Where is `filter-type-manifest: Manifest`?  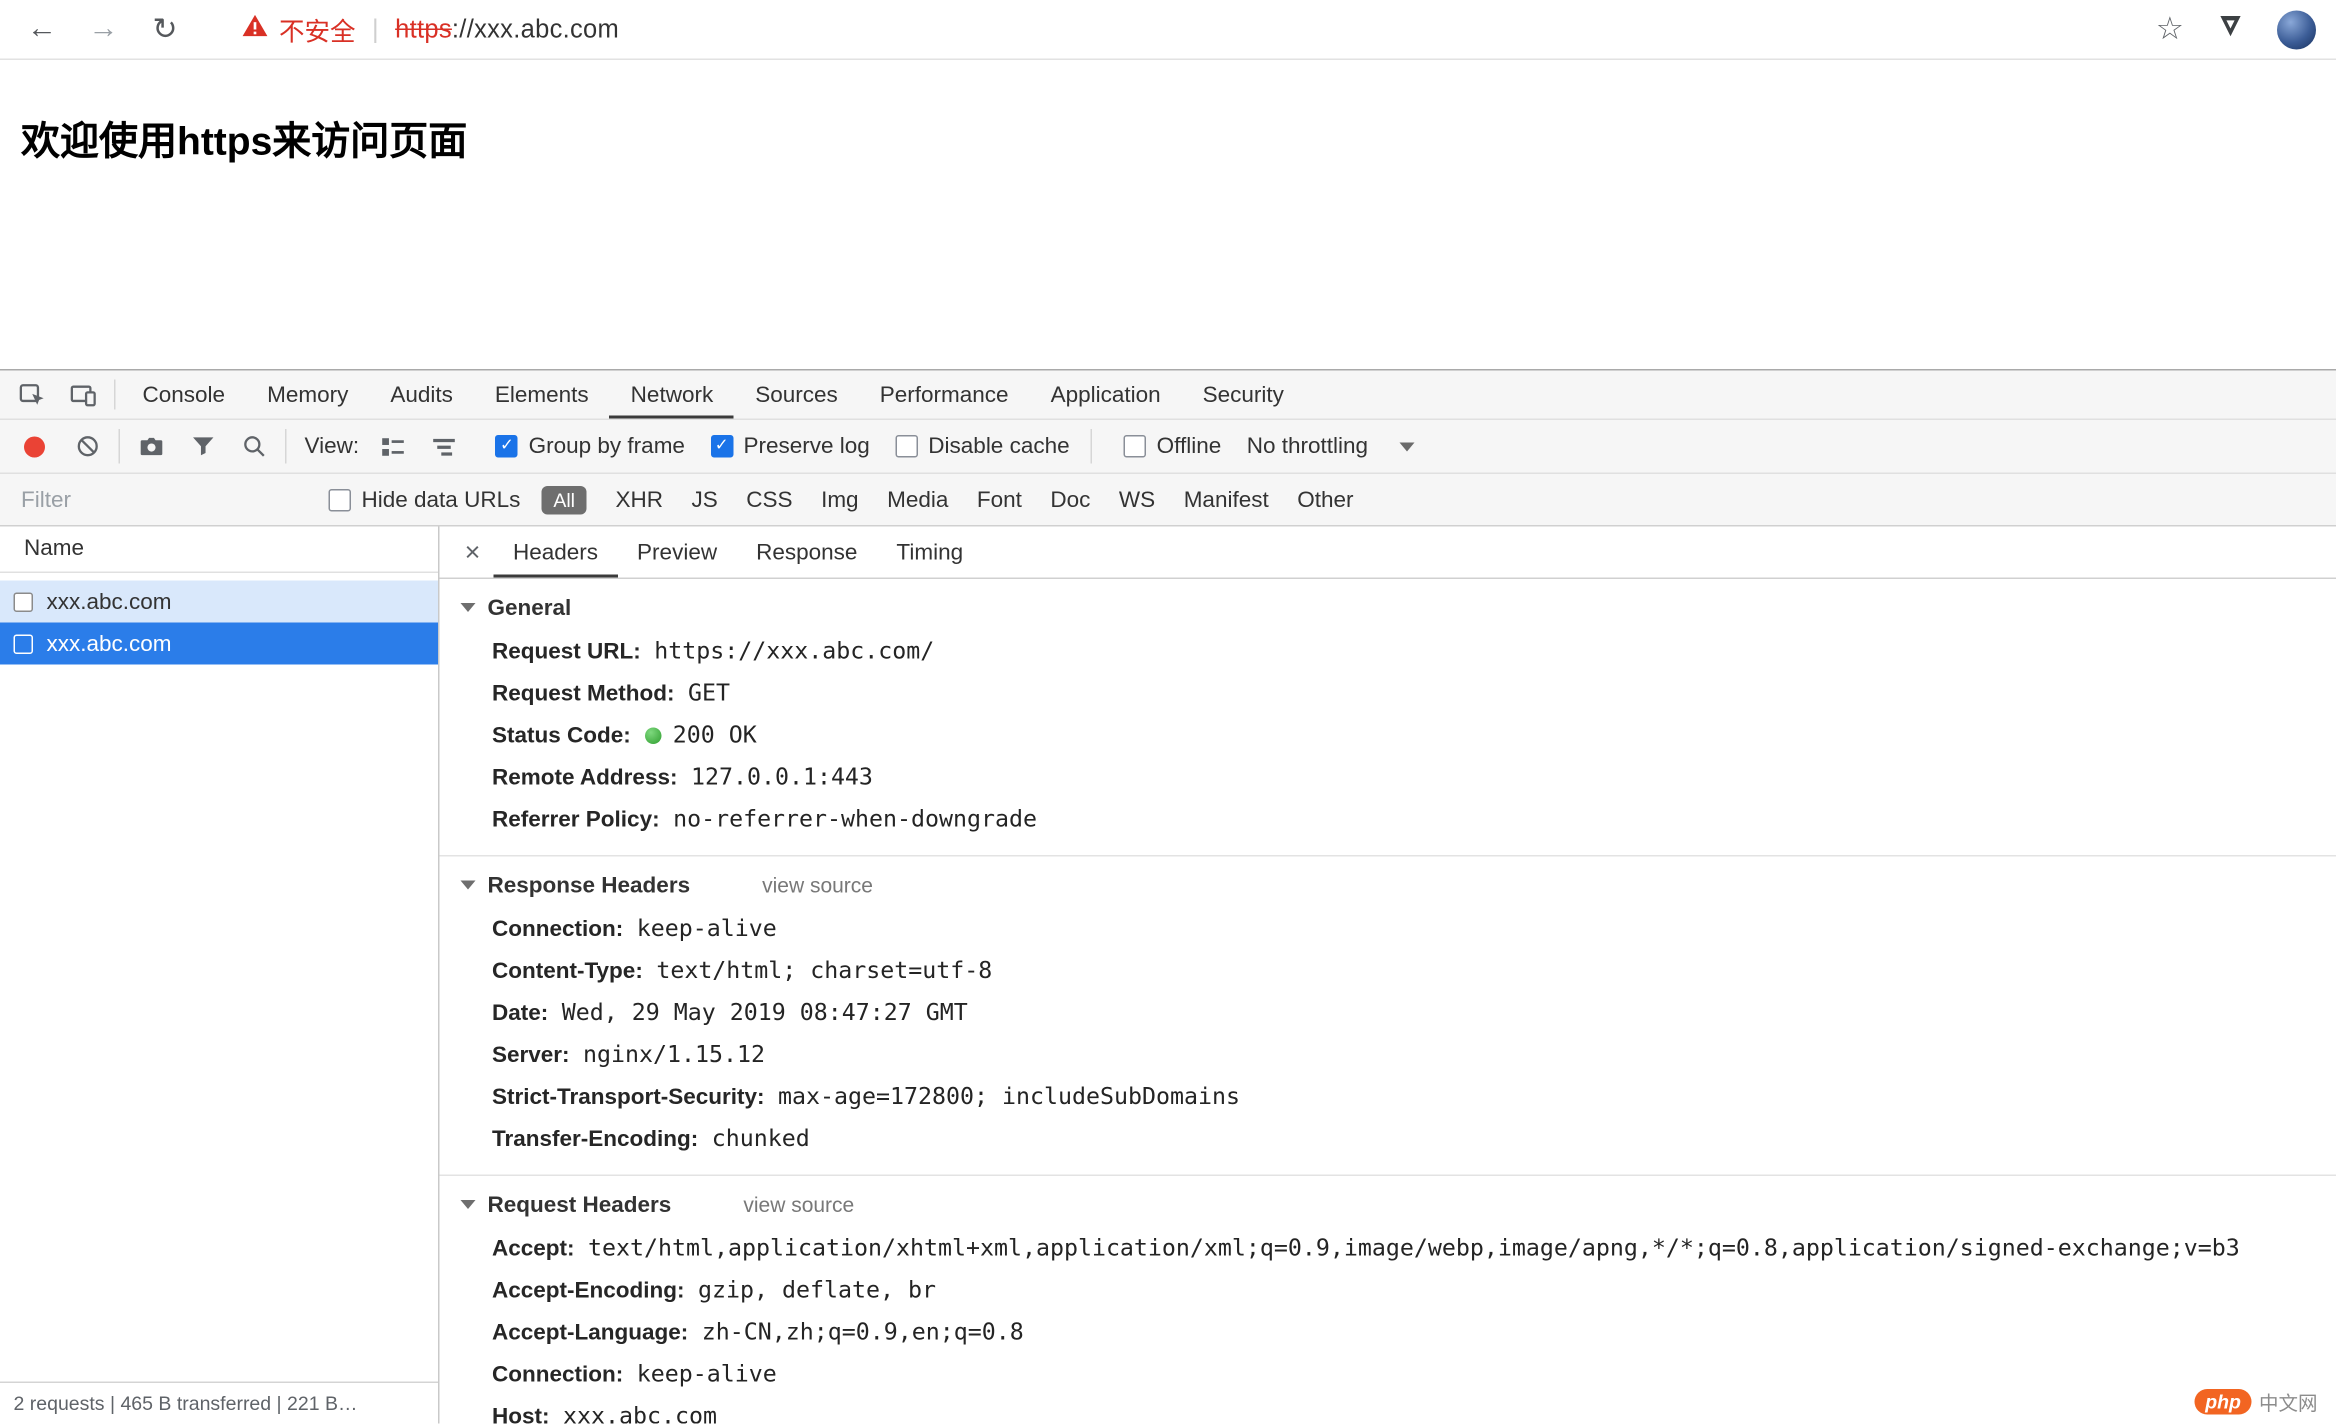 filter-type-manifest: Manifest is located at coordinates (1226, 500).